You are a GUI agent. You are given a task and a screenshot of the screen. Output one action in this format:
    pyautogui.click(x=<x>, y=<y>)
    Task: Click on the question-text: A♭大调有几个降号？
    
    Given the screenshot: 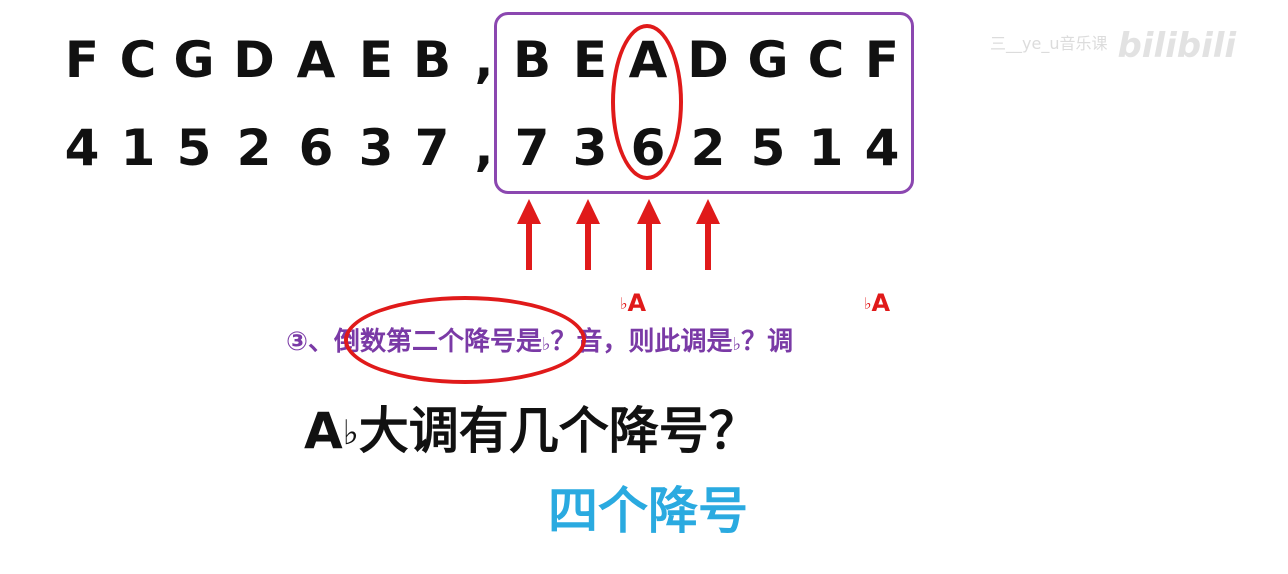 What is the action you would take?
    pyautogui.click(x=531, y=432)
    